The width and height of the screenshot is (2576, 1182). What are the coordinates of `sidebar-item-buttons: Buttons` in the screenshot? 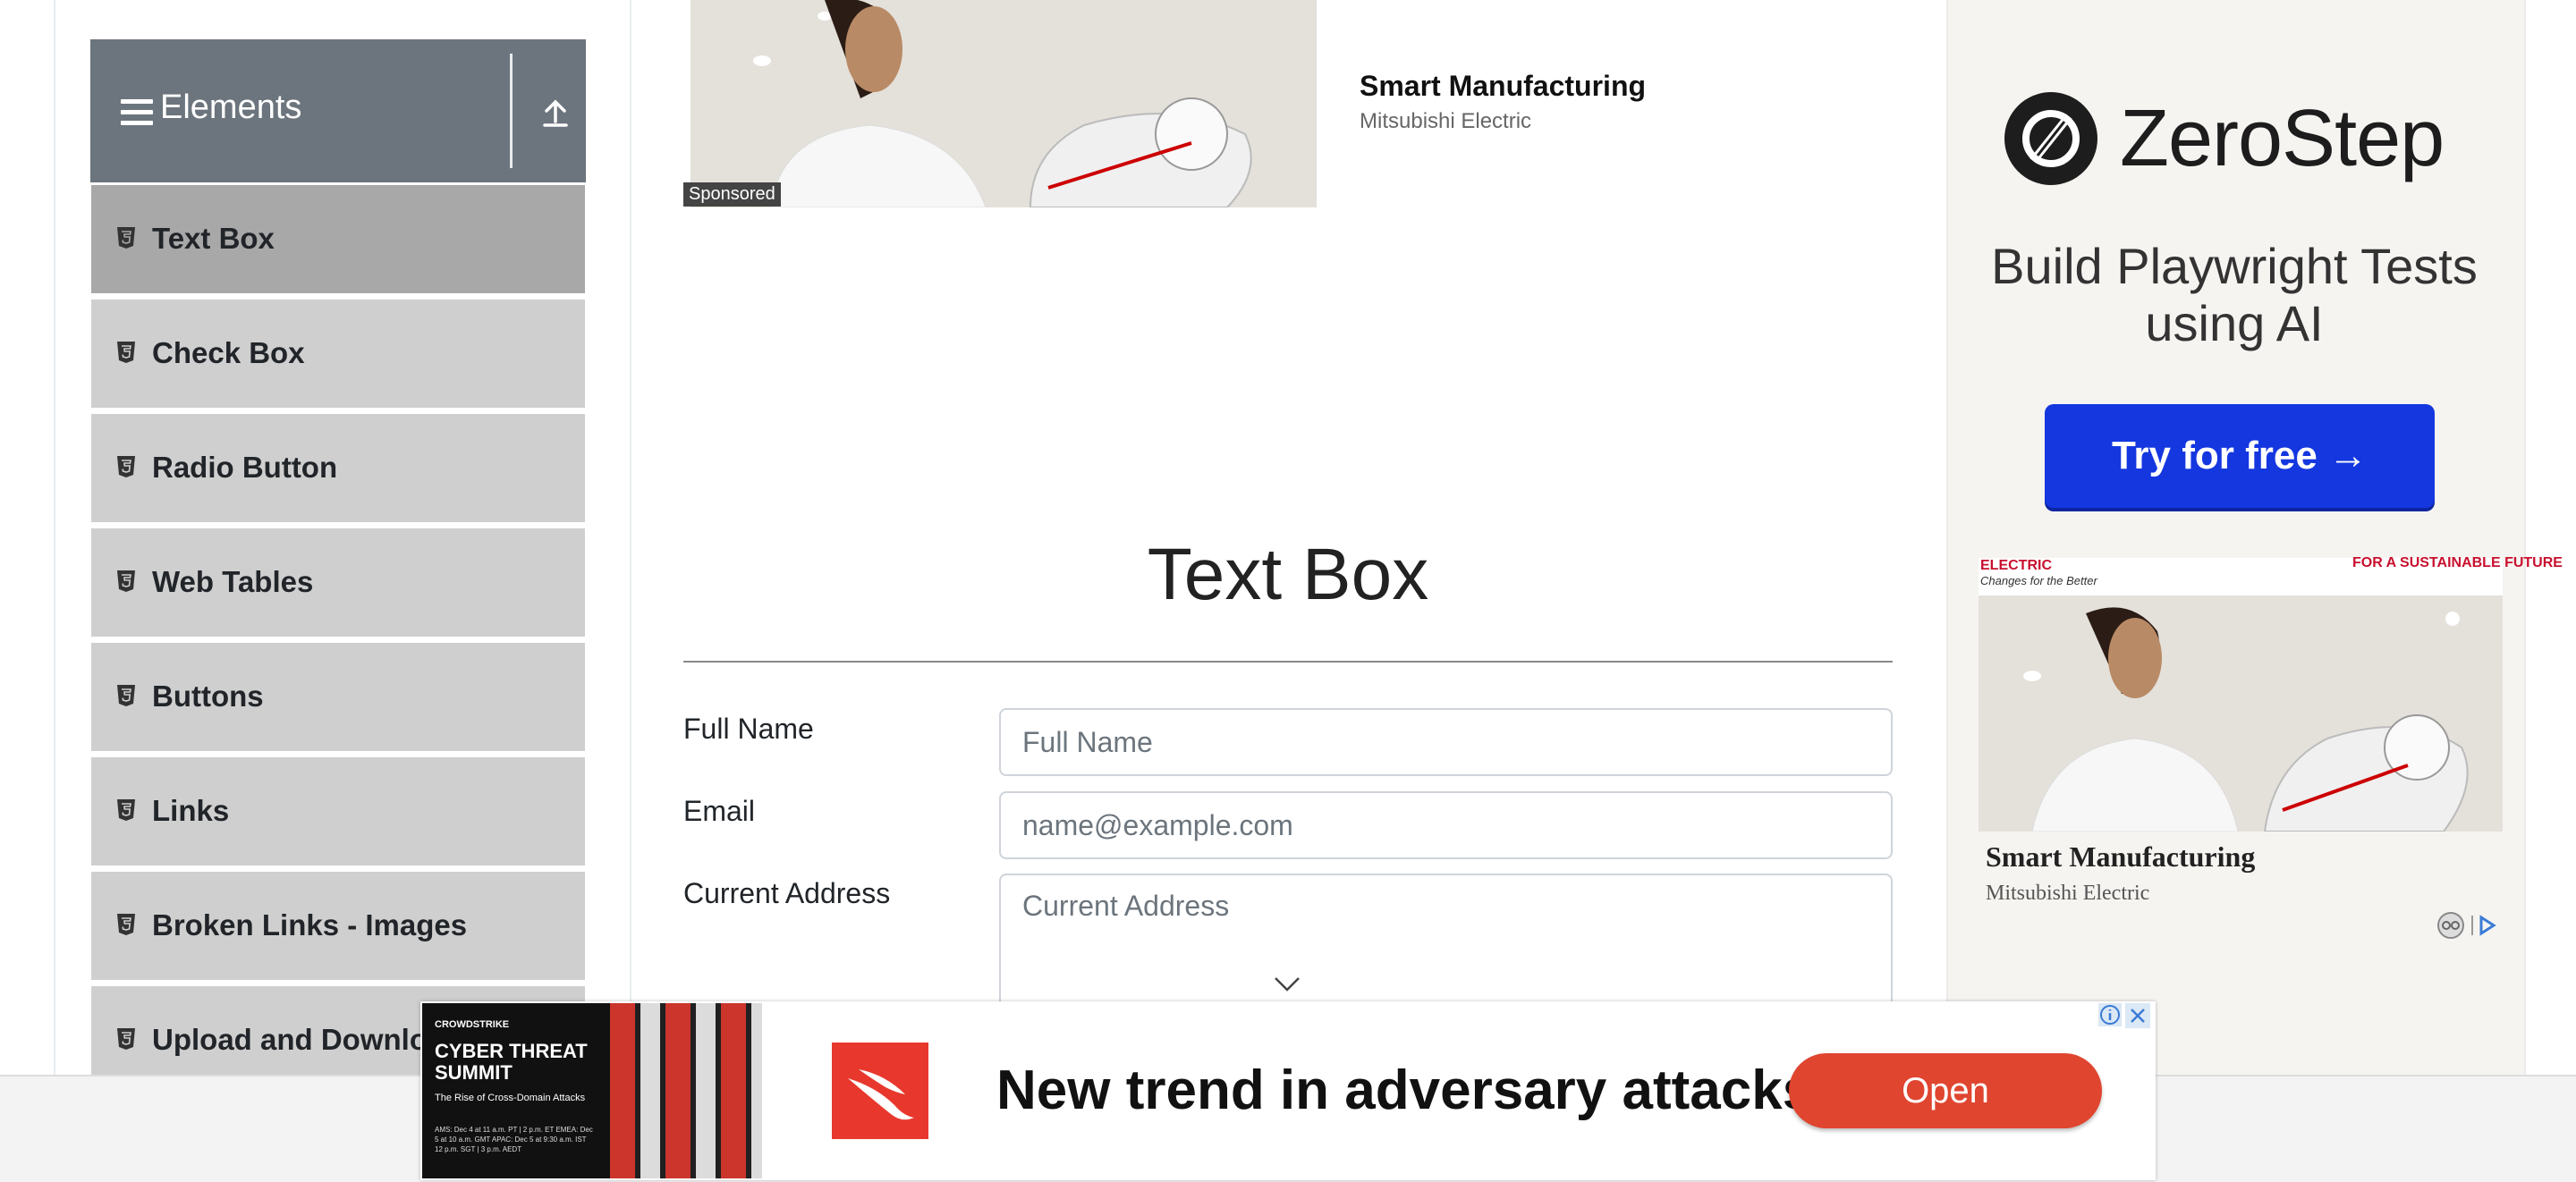 It's located at (338, 695).